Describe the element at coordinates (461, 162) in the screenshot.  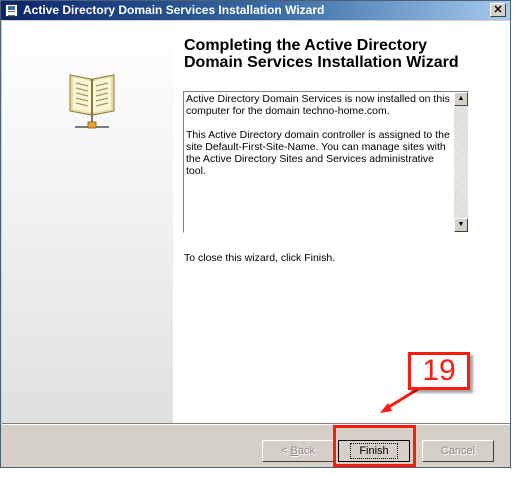
I see `vertical-scrollbar: ▲ ▼` at that location.